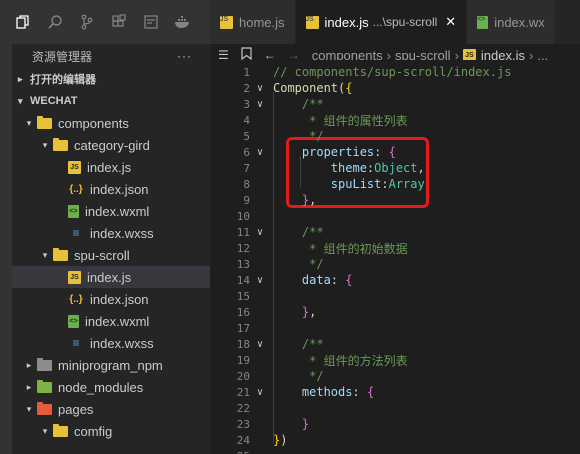 This screenshot has height=454, width=580. Describe the element at coordinates (111, 101) in the screenshot. I see `project-section: ▾ WECHAT` at that location.